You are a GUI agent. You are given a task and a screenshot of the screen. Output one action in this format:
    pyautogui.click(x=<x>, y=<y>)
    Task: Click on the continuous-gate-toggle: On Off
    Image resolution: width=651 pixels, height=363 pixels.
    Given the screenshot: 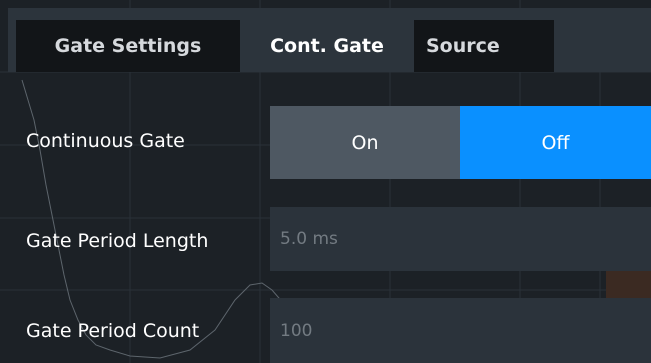 What is the action you would take?
    pyautogui.click(x=460, y=142)
    